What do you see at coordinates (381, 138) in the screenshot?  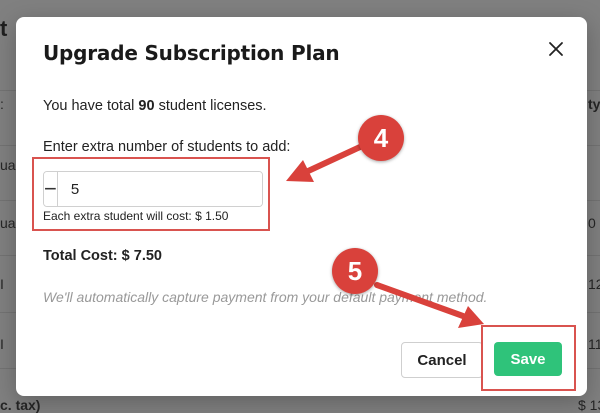 I see `step-4-callout: 4` at bounding box center [381, 138].